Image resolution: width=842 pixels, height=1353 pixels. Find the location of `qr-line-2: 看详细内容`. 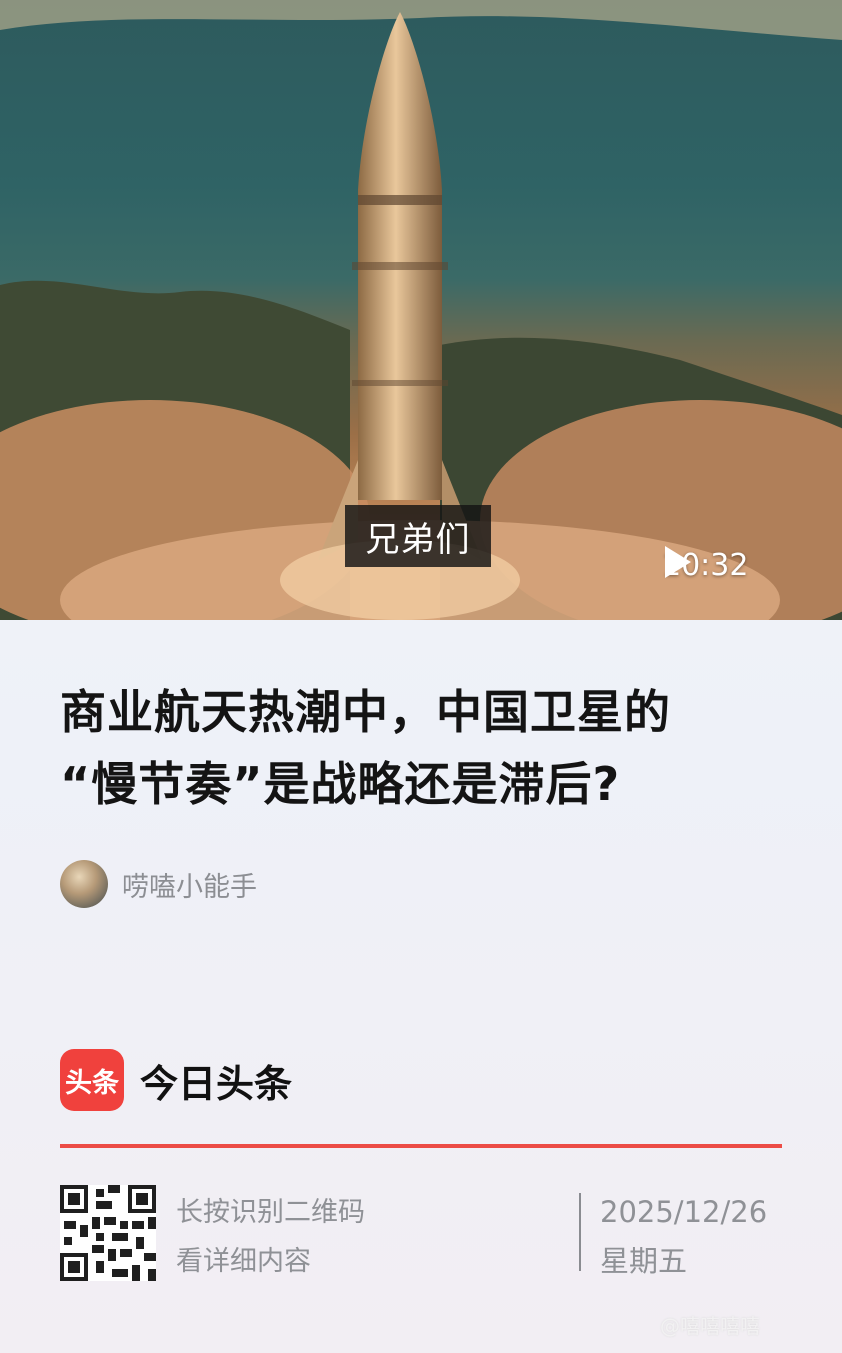

qr-line-2: 看详细内容 is located at coordinates (243, 1261).